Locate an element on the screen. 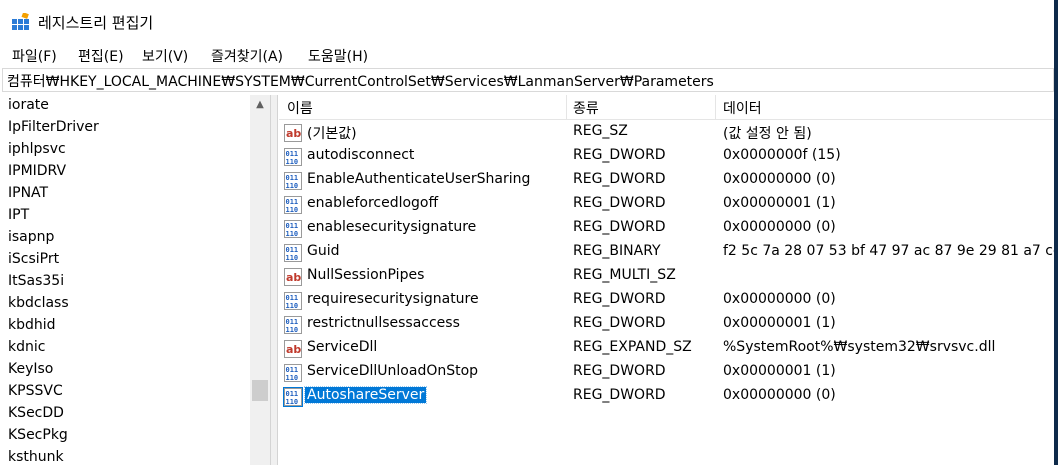  value-name: requiresecuritysignature is located at coordinates (393, 299).